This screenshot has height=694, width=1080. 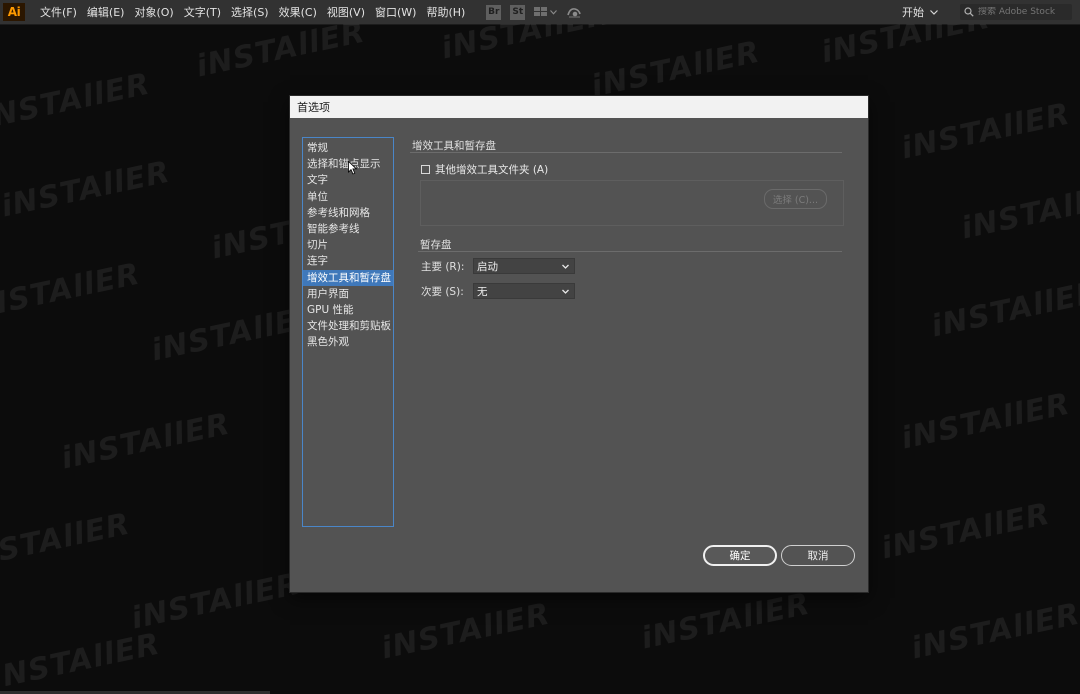 I want to click on dialog-titlebar: 首选项, so click(x=579, y=107).